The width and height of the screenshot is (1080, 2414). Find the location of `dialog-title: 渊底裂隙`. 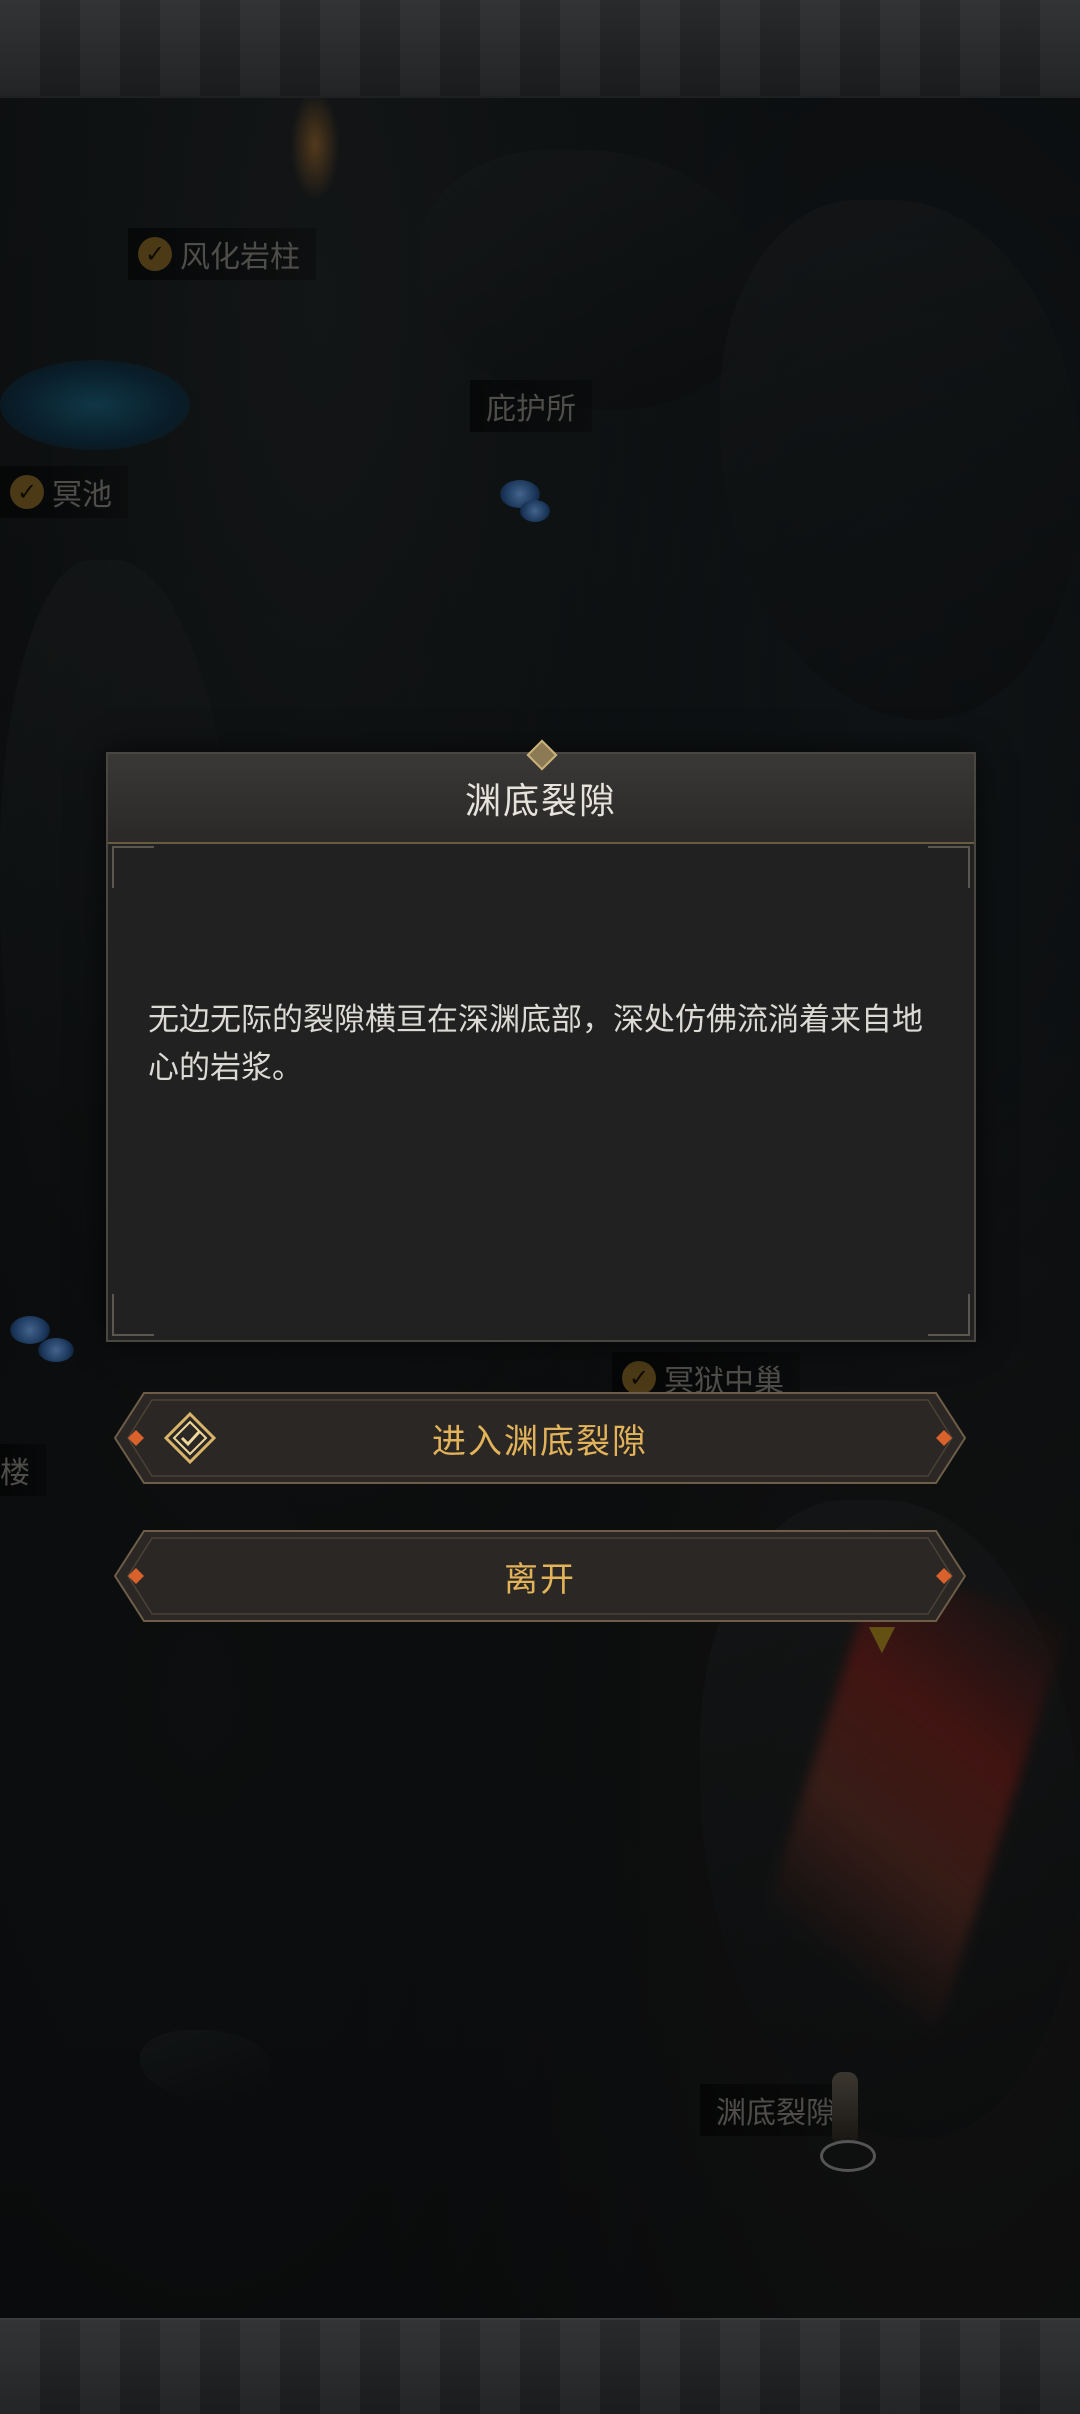

dialog-title: 渊底裂隙 is located at coordinates (540, 801).